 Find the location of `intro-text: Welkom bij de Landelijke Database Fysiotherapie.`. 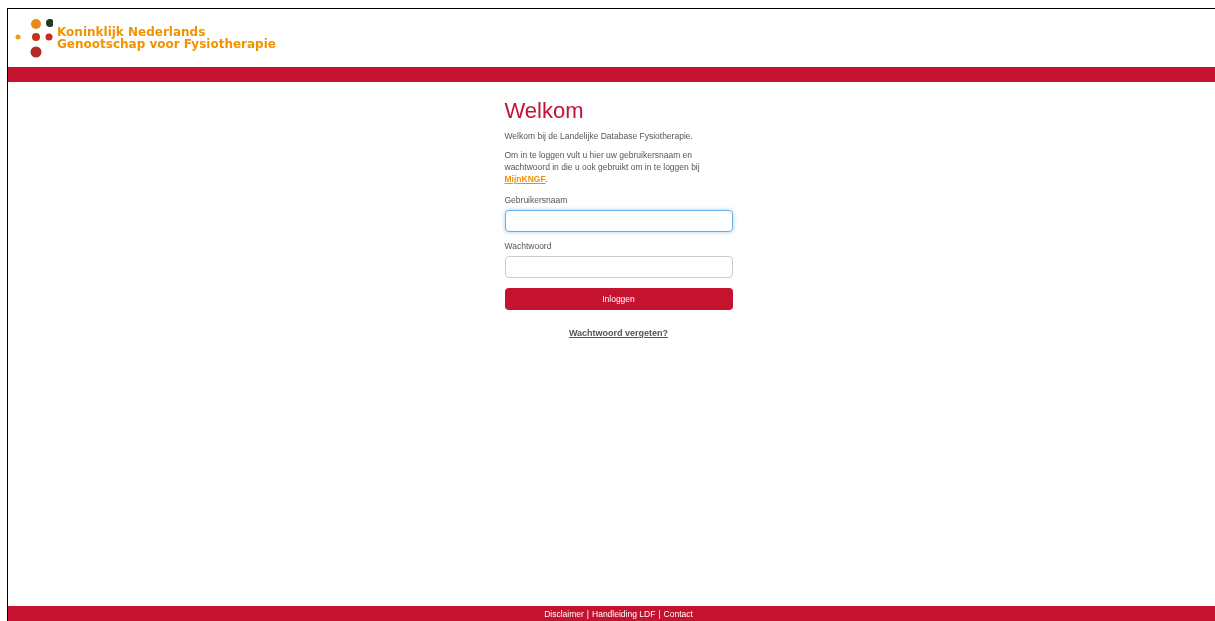

intro-text: Welkom bij de Landelijke Database Fysiotherapie. is located at coordinates (599, 136).